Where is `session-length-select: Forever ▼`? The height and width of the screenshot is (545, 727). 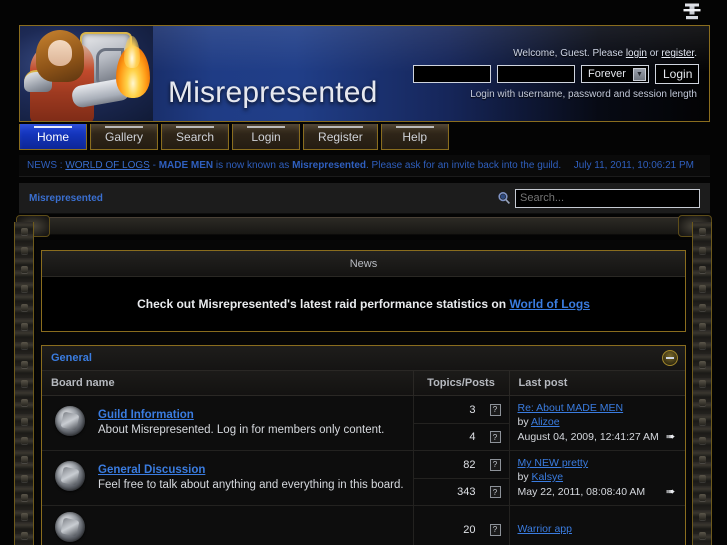
session-length-select: Forever ▼ is located at coordinates (615, 74).